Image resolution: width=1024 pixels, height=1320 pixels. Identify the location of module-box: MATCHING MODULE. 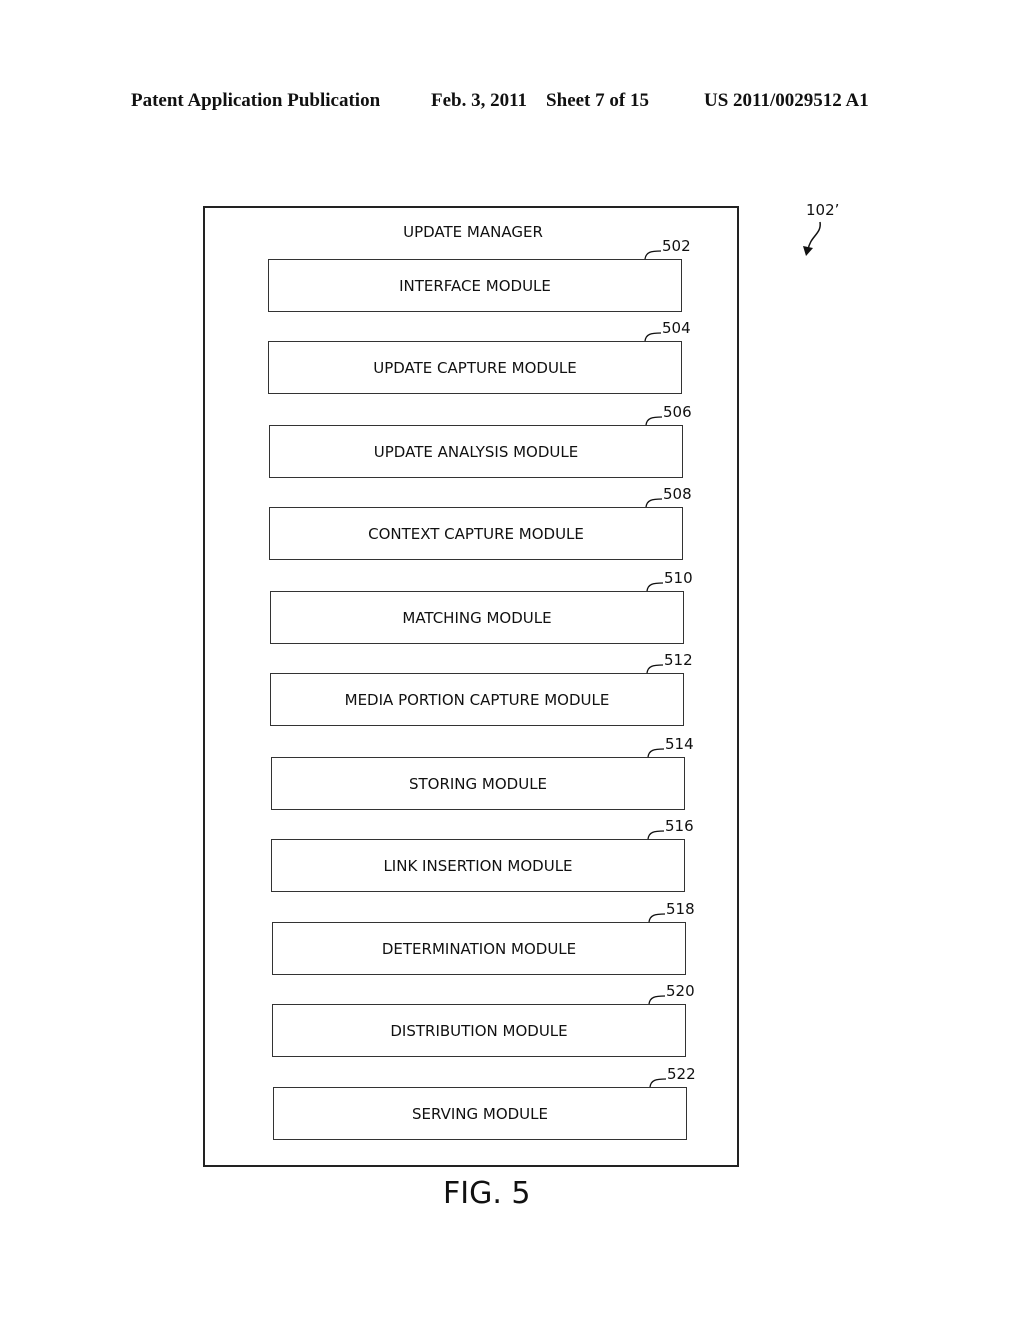
(477, 617).